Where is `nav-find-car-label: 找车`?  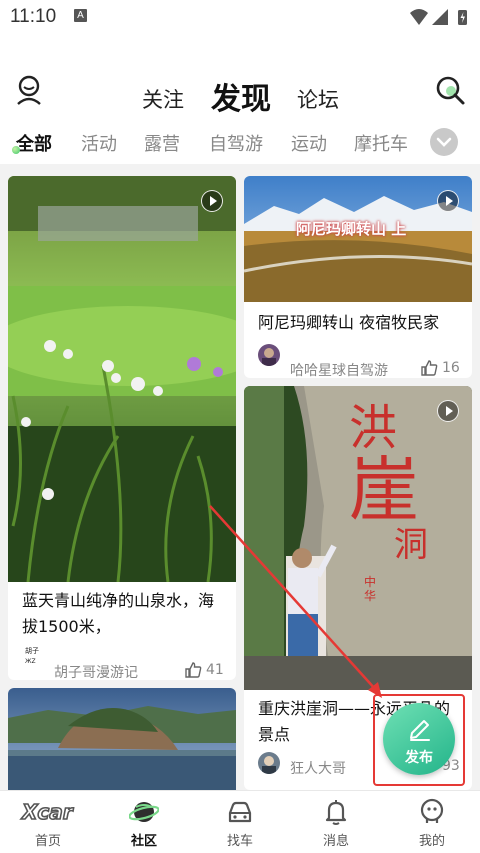 nav-find-car-label: 找车 is located at coordinates (239, 841).